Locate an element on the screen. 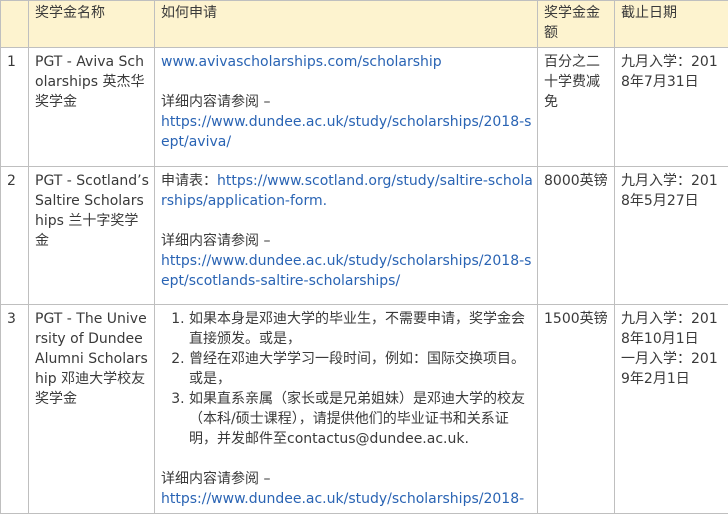 This screenshot has width=728, height=514. row-number: 3 is located at coordinates (15, 409).